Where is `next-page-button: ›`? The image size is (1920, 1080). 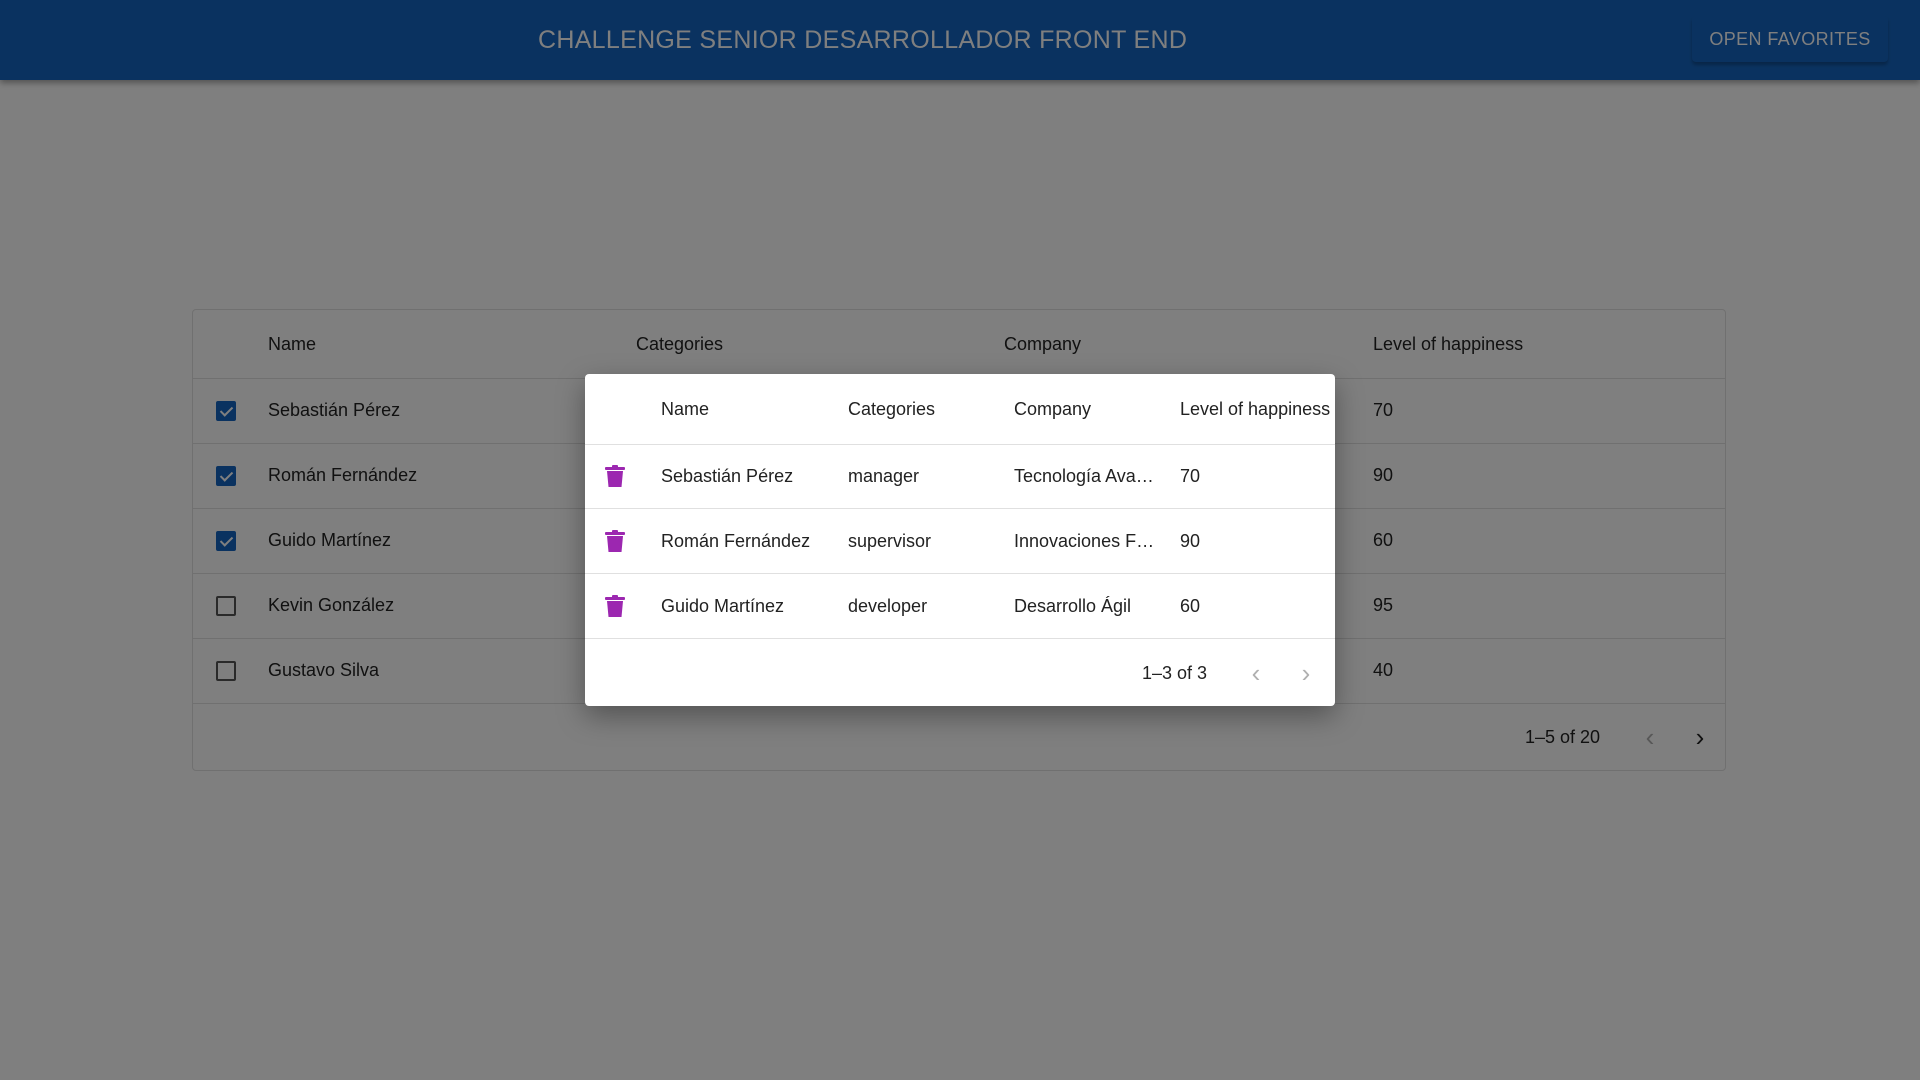 next-page-button: › is located at coordinates (1306, 673).